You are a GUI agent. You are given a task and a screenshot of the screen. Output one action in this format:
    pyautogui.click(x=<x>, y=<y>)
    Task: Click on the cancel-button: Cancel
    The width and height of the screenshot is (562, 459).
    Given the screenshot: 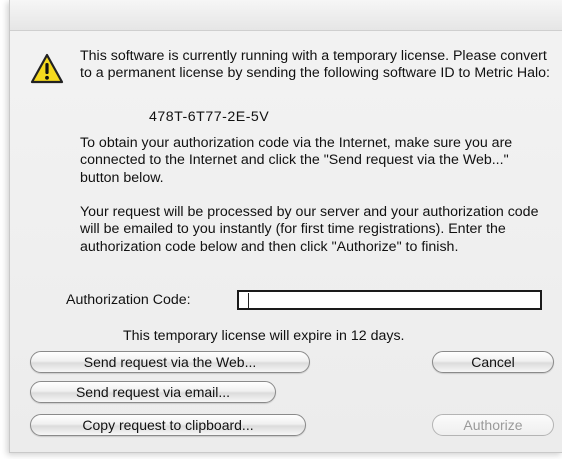 What is the action you would take?
    pyautogui.click(x=493, y=362)
    